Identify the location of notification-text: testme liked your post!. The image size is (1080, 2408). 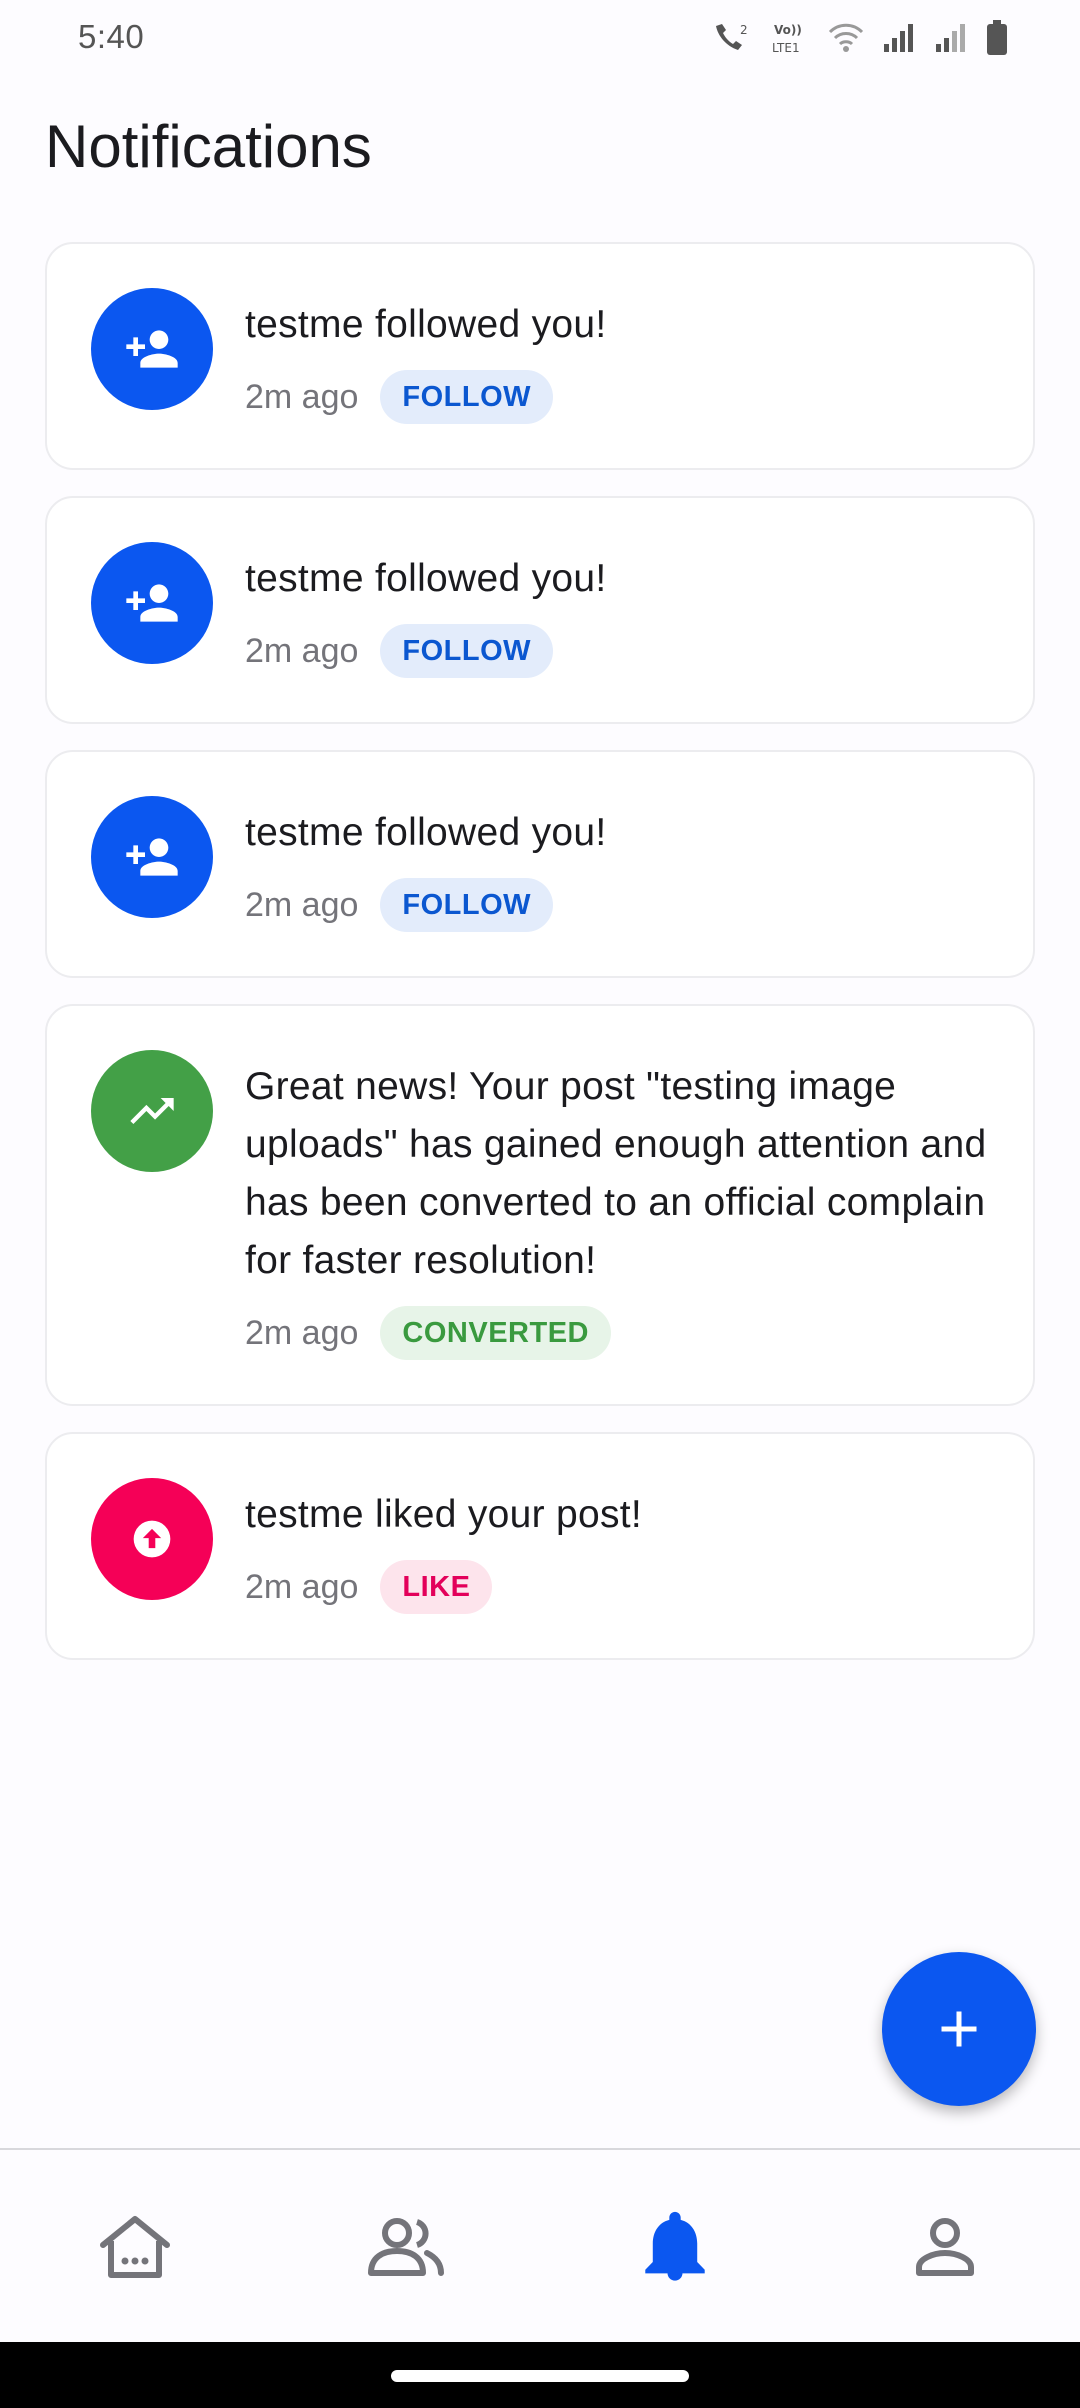
(444, 1514).